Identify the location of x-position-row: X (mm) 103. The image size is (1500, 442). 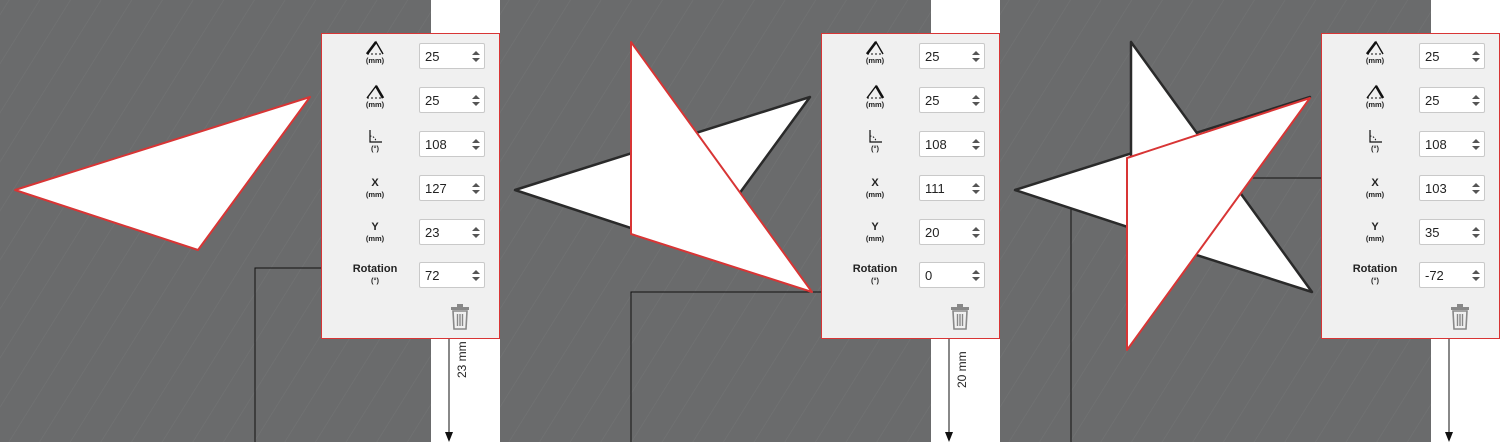
(1411, 194).